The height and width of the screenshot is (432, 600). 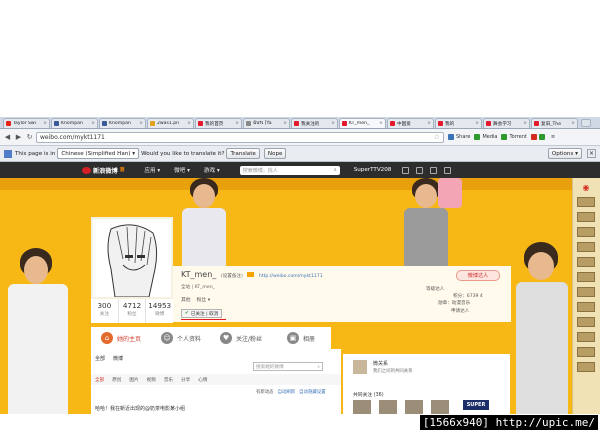 What do you see at coordinates (360, 367) in the screenshot?
I see `relation-avatar` at bounding box center [360, 367].